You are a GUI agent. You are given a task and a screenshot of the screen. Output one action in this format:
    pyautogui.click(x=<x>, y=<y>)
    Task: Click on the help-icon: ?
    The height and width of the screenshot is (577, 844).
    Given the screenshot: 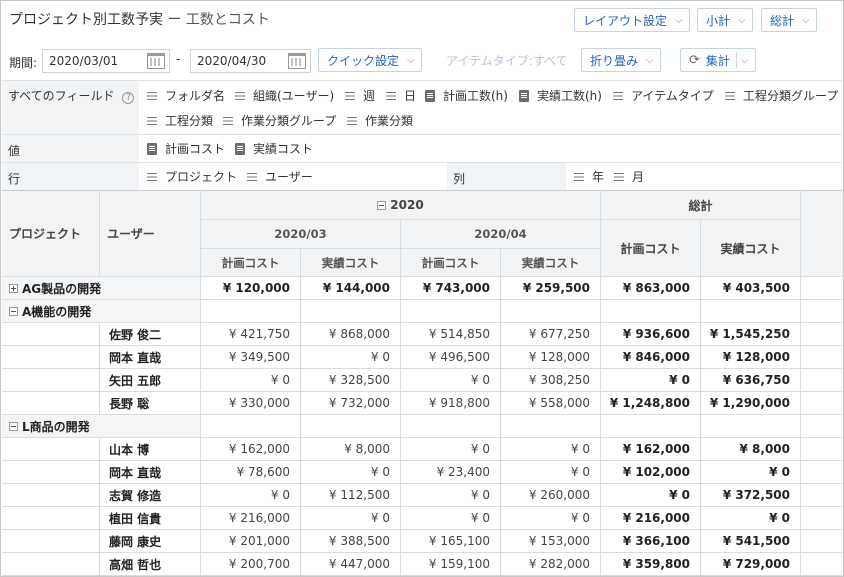 What is the action you would take?
    pyautogui.click(x=128, y=98)
    